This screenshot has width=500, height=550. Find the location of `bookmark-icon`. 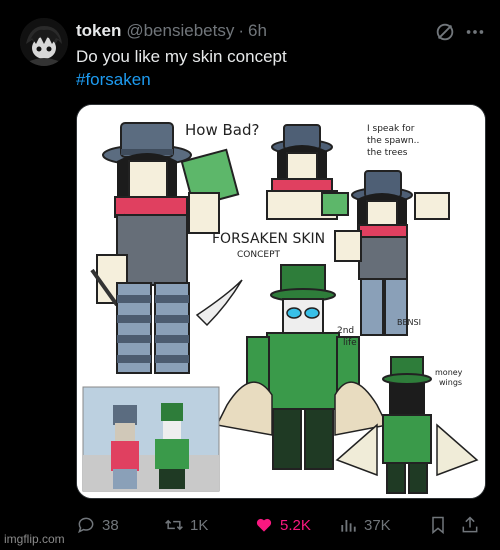

bookmark-icon is located at coordinates (438, 525).